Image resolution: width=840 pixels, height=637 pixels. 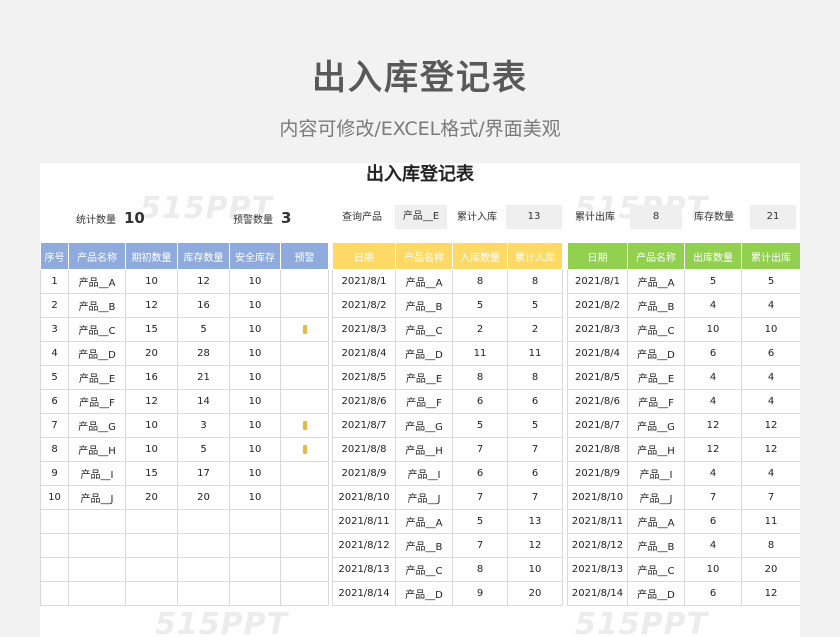 I want to click on table-cell: 产品__F, so click(x=656, y=401).